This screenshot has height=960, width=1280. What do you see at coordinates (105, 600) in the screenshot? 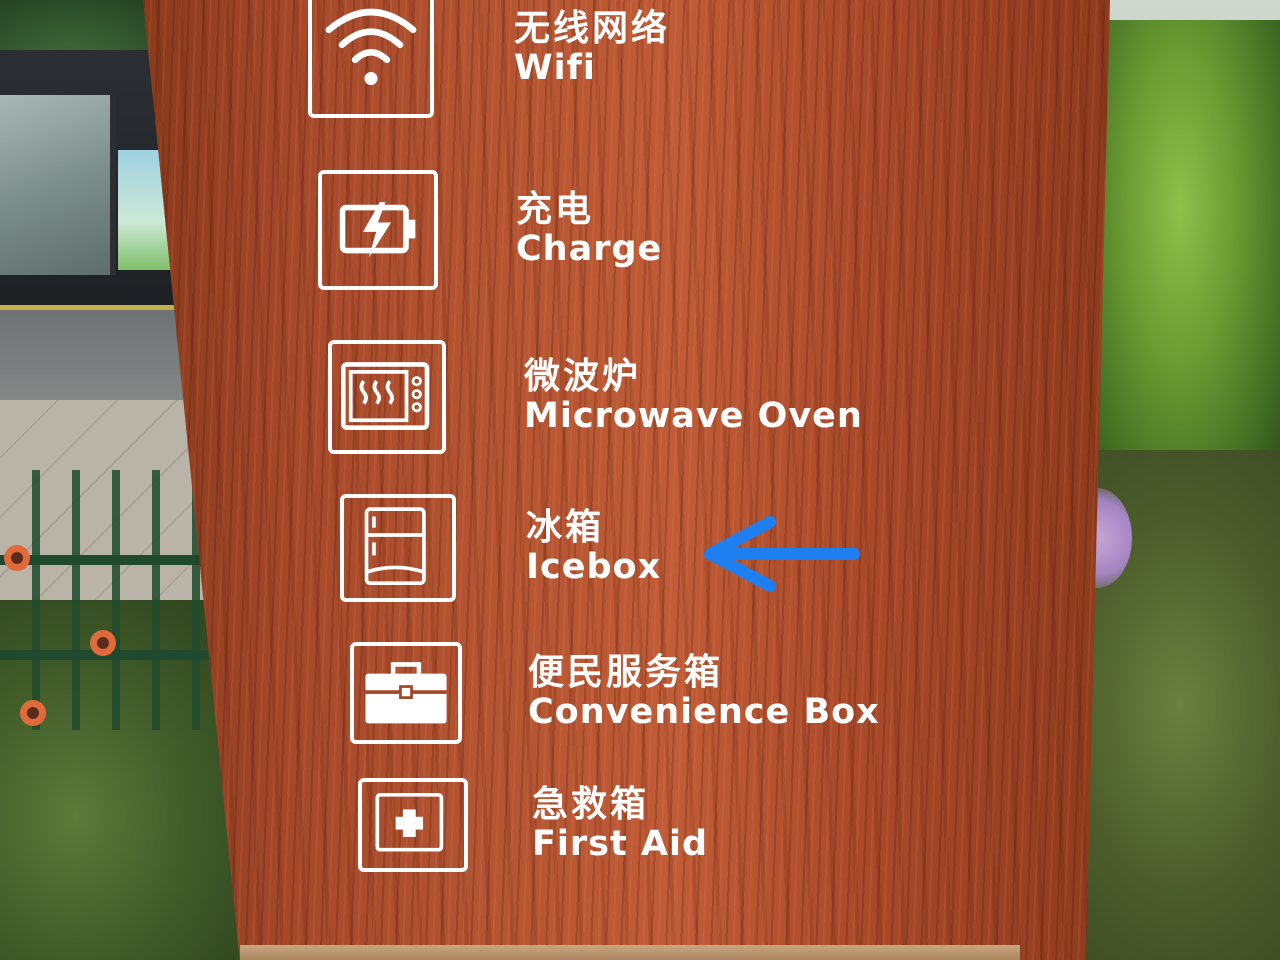
I see `garden-fence` at bounding box center [105, 600].